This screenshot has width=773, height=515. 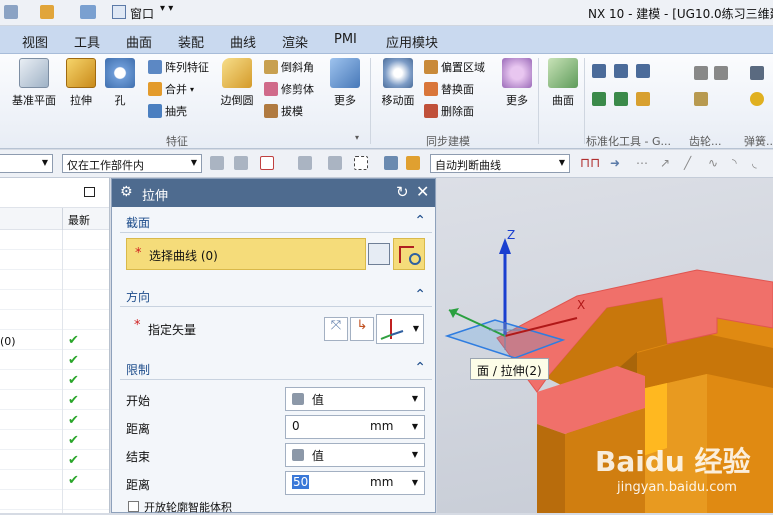 I want to click on feature-more-button: 更多, so click(x=345, y=83).